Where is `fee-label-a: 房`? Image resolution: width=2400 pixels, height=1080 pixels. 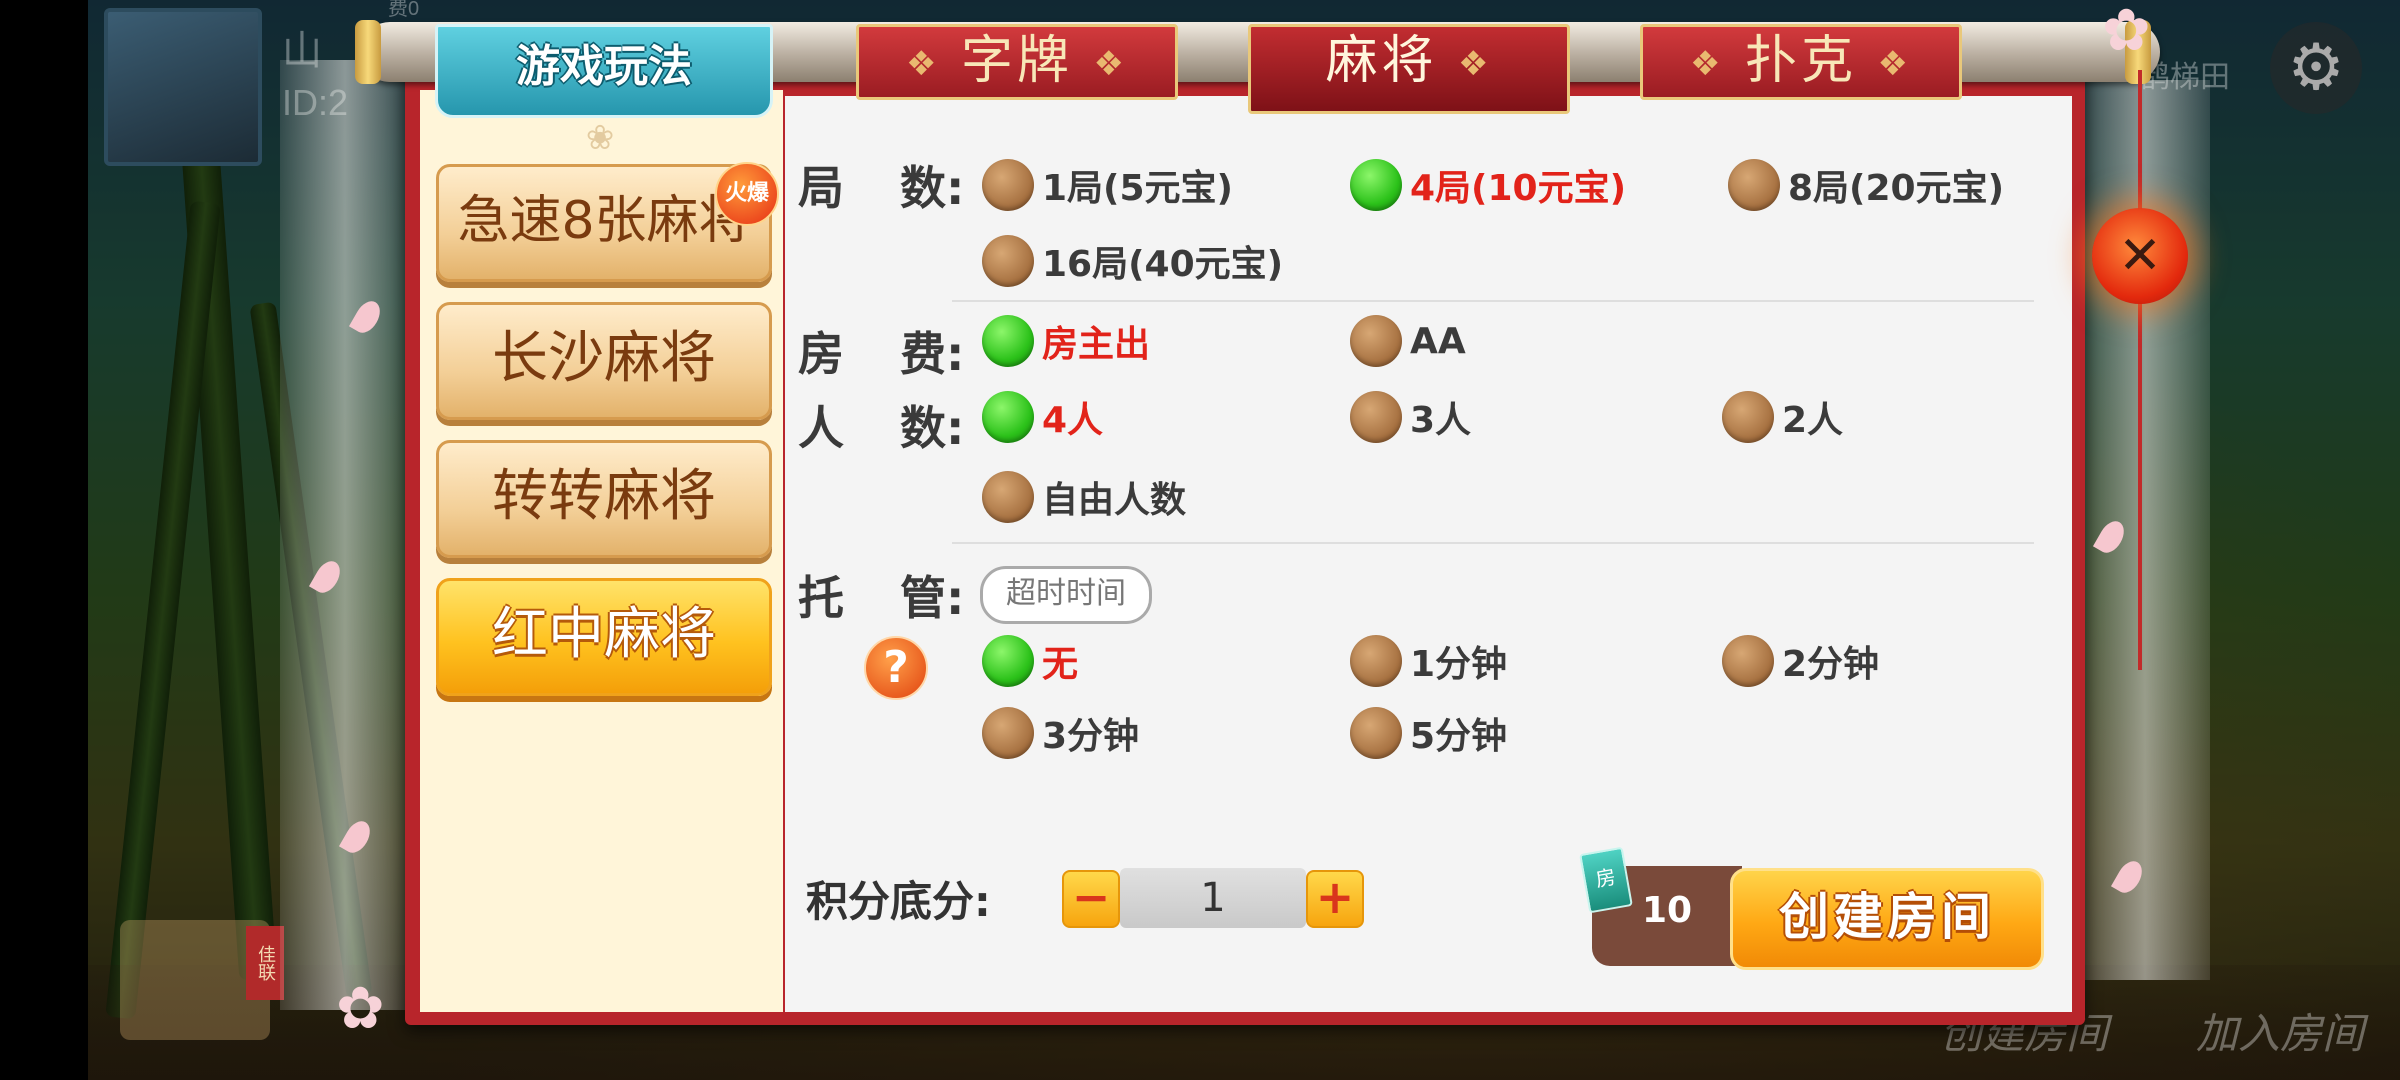
fee-label-a: 房 is located at coordinates (821, 354).